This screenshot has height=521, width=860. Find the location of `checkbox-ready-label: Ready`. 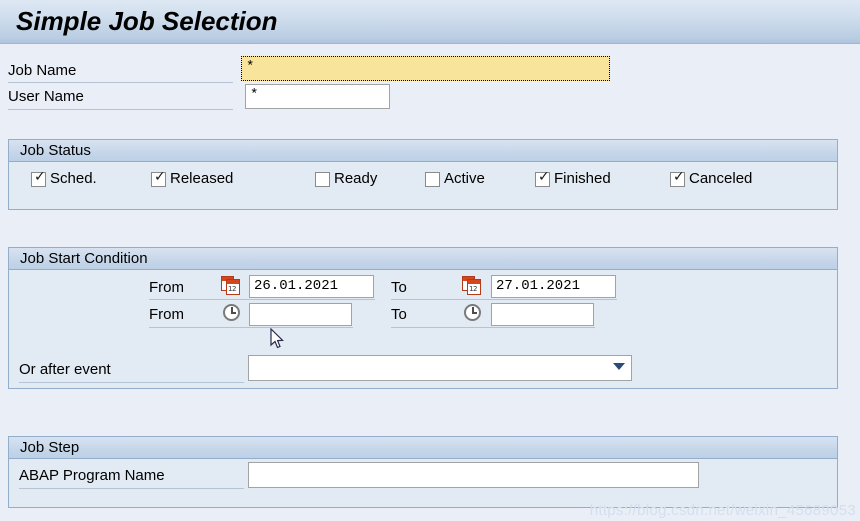

checkbox-ready-label: Ready is located at coordinates (356, 178).